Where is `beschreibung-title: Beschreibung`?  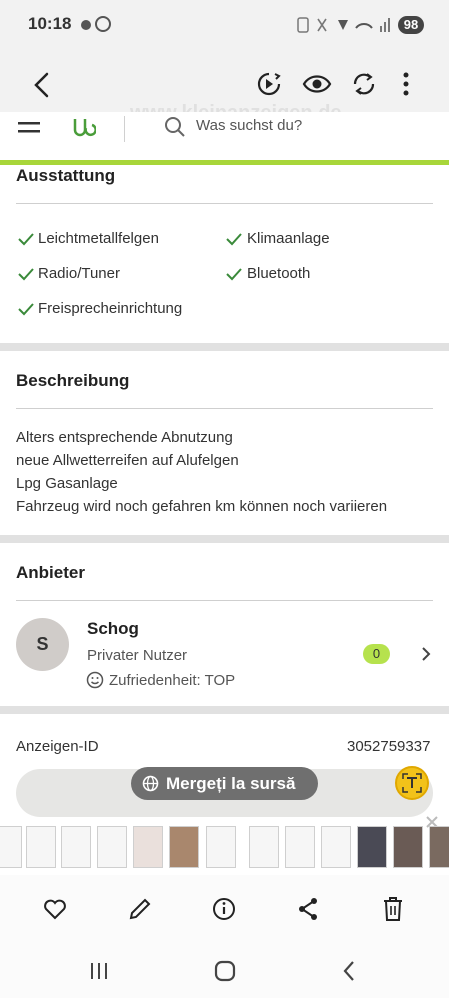
beschreibung-title: Beschreibung is located at coordinates (73, 380).